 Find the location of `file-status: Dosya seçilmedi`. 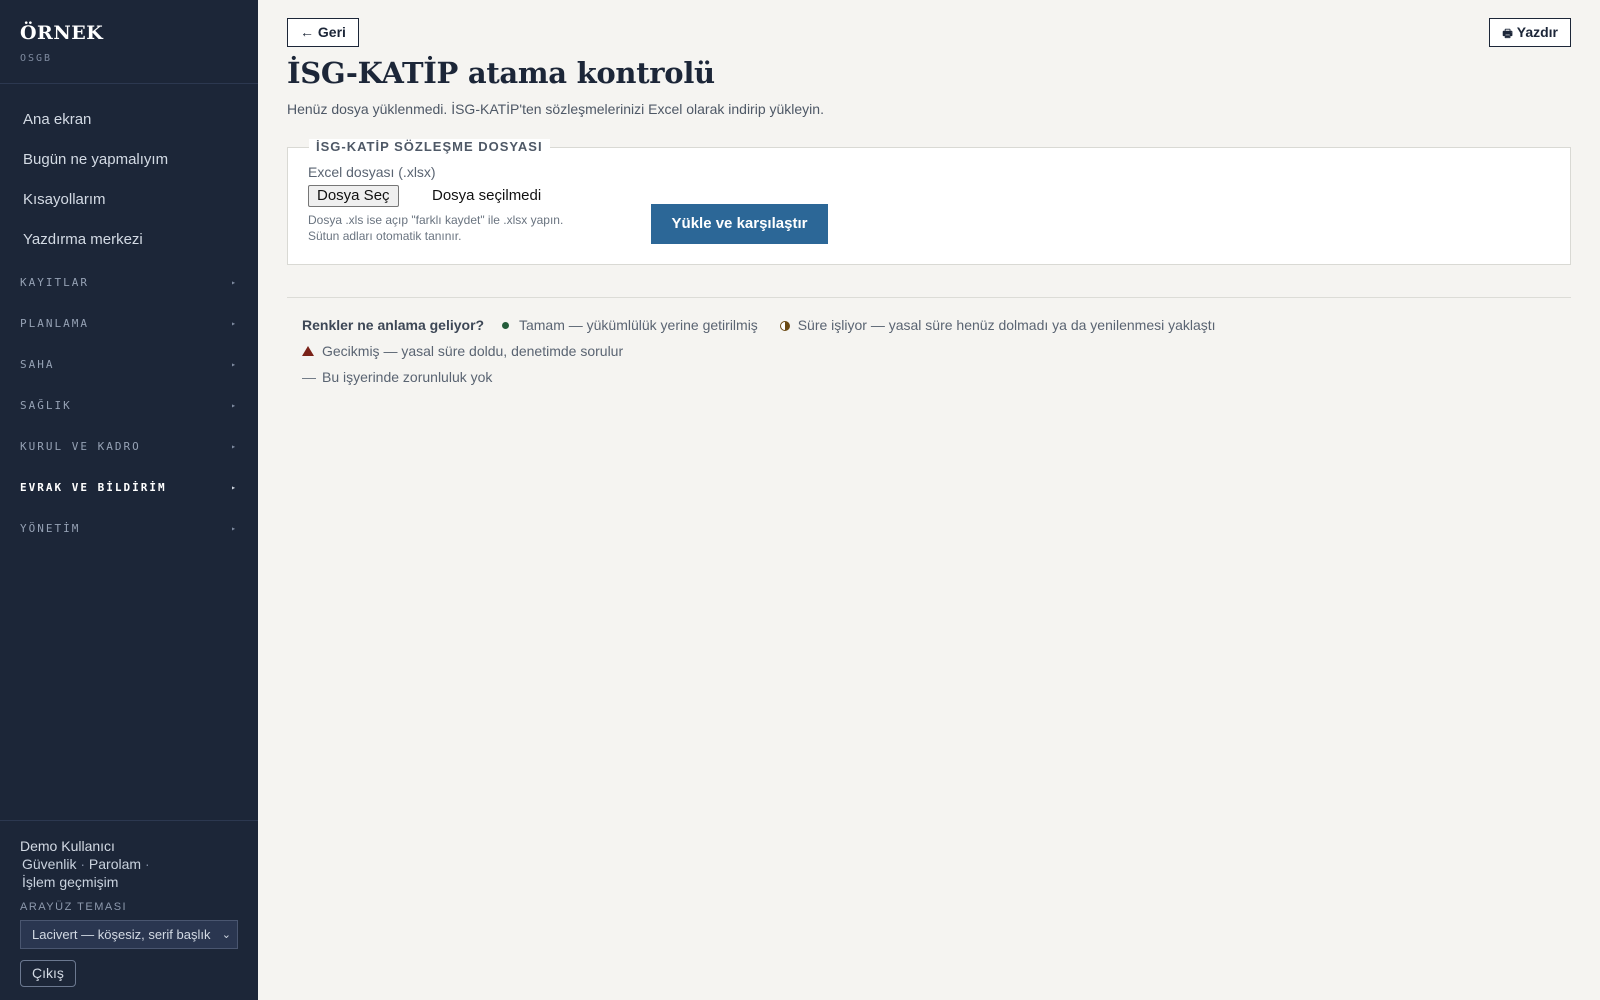

file-status: Dosya seçilmedi is located at coordinates (487, 195).